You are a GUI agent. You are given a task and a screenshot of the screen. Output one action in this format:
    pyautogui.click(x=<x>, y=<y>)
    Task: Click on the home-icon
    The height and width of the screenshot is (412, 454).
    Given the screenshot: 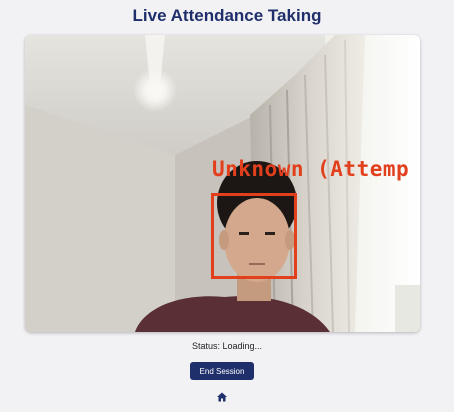 What is the action you would take?
    pyautogui.click(x=222, y=395)
    